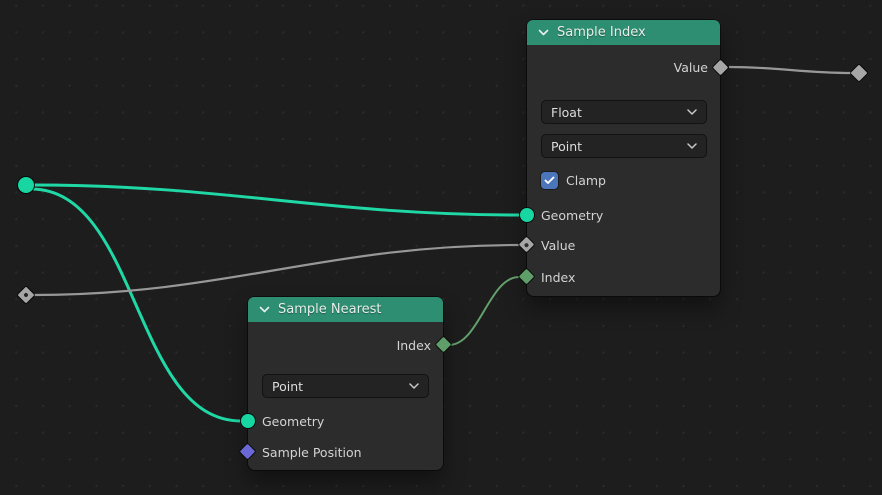 The image size is (882, 495). I want to click on index-output-socket, so click(443, 344).